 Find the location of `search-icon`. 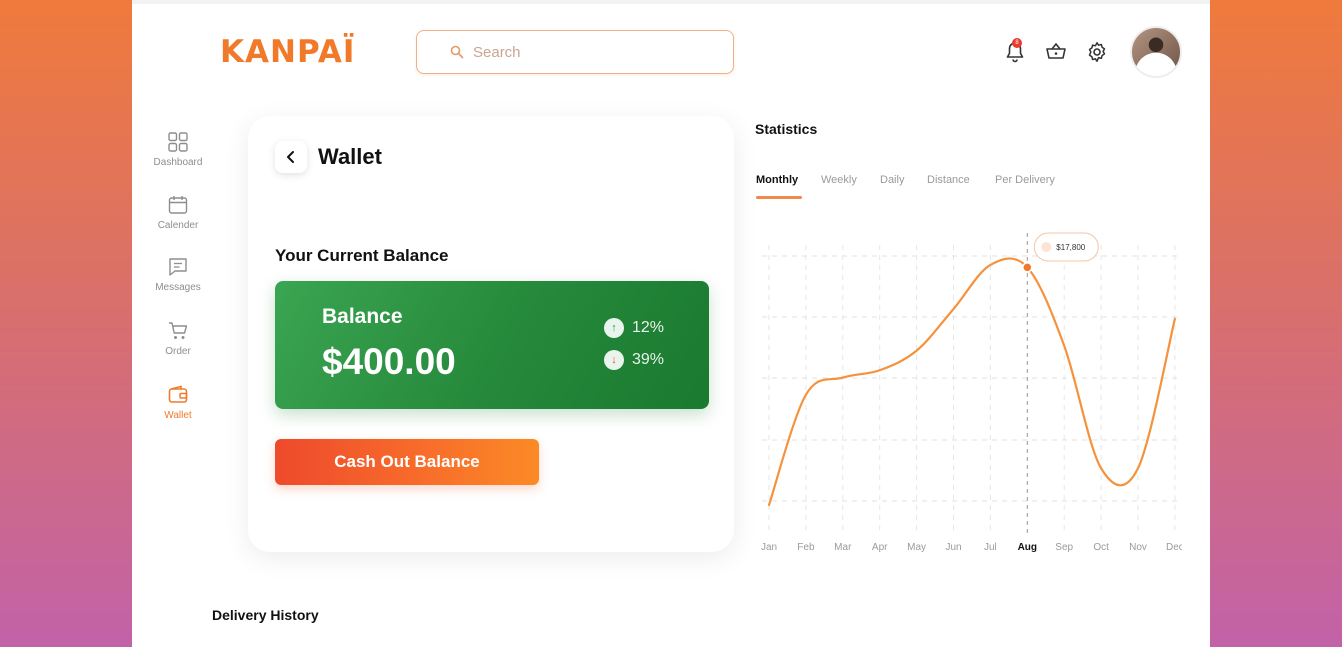

search-icon is located at coordinates (457, 52).